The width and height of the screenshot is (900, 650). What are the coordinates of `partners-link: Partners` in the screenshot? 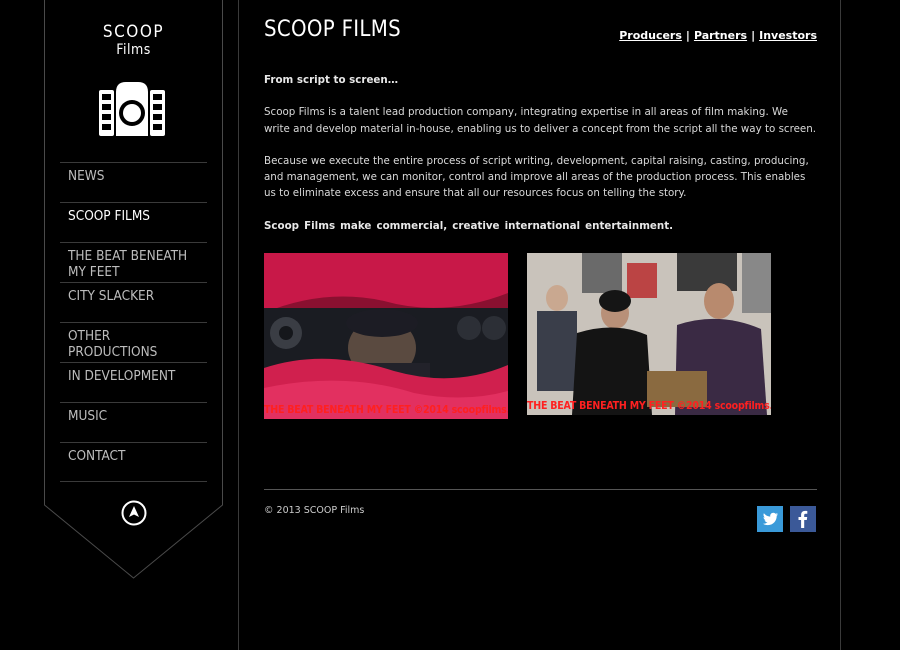 It's located at (720, 35).